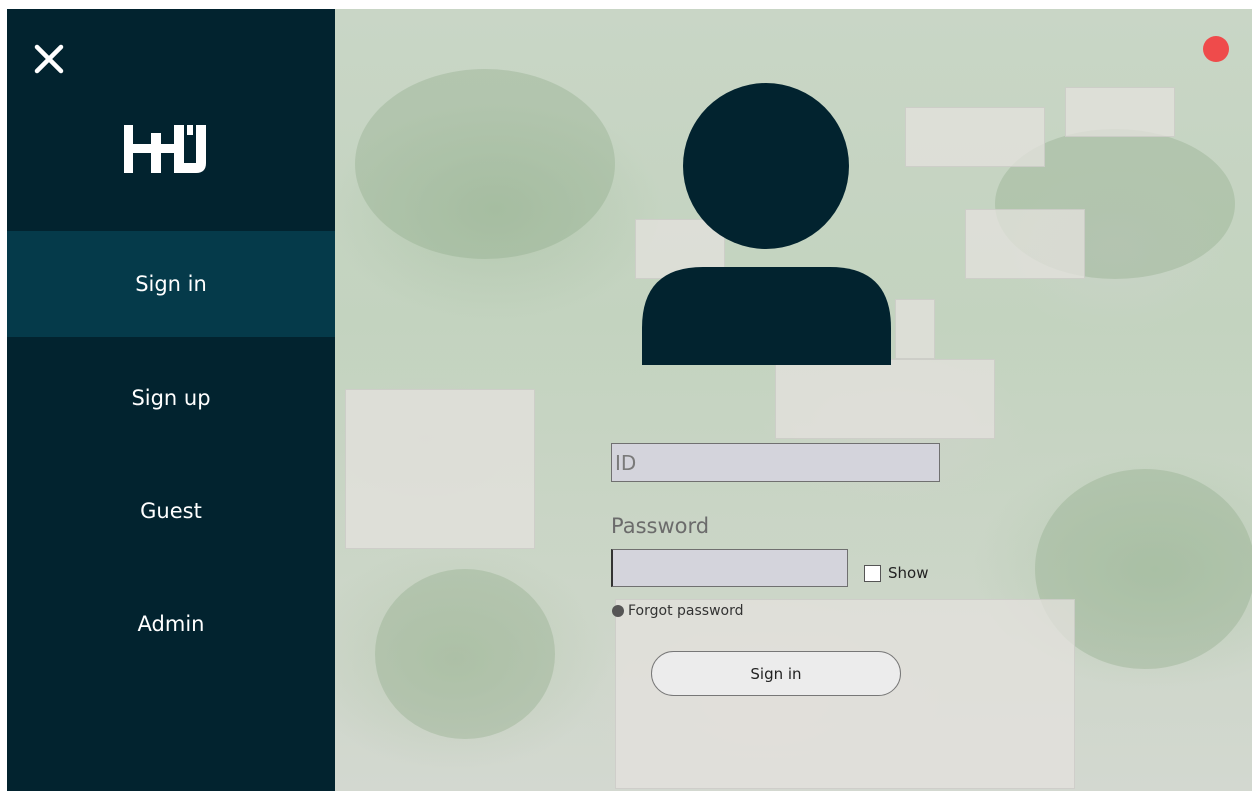 This screenshot has width=1252, height=791. I want to click on bullet-icon, so click(618, 611).